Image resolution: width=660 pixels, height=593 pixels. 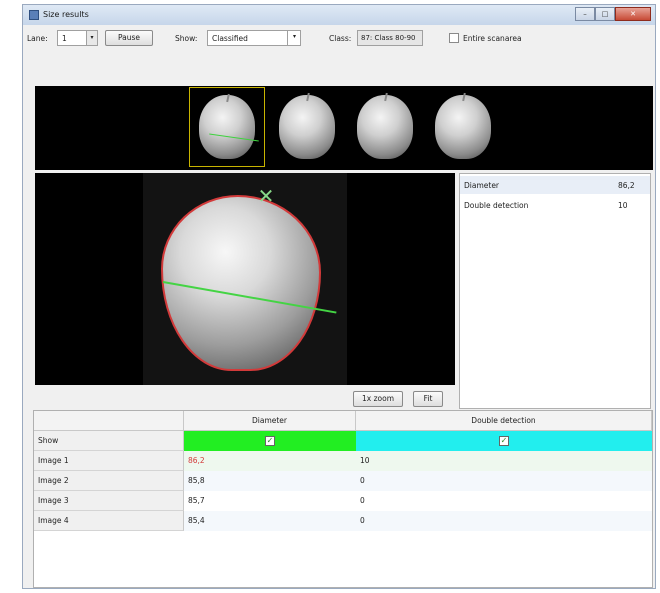 What do you see at coordinates (555, 185) in the screenshot?
I see `info-row-diameter: Diameter 86,2` at bounding box center [555, 185].